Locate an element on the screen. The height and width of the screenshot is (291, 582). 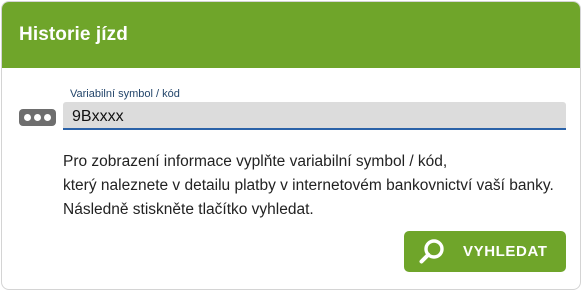
search-button-label: VYHLEDAT is located at coordinates (505, 251).